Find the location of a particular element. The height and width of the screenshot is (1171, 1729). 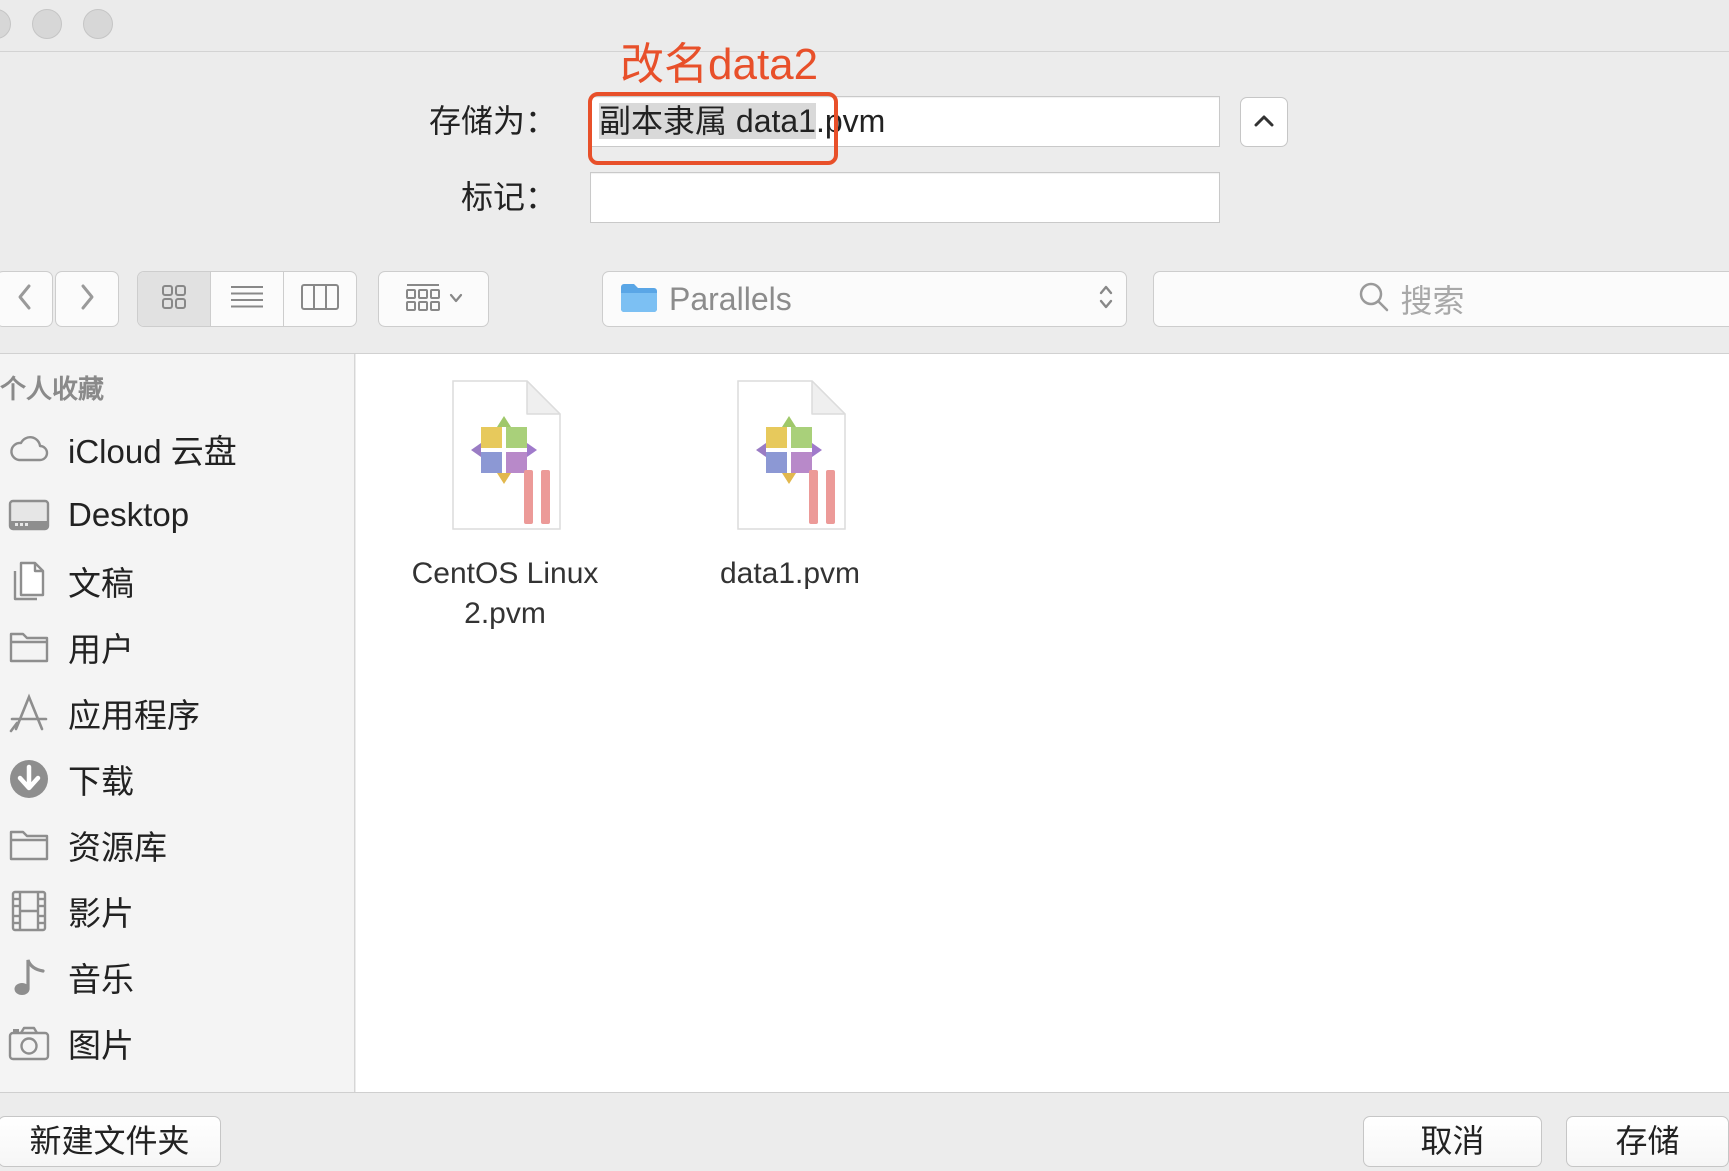

sidebar-item-label: Desktop is located at coordinates (129, 514).